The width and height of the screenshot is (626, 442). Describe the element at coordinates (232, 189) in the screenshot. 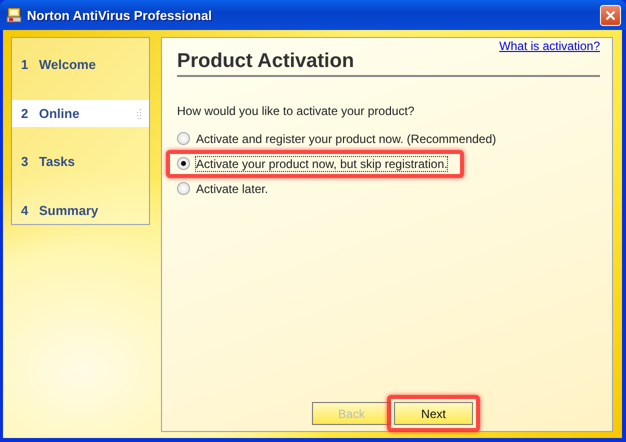

I see `option-label: Activate later.` at that location.